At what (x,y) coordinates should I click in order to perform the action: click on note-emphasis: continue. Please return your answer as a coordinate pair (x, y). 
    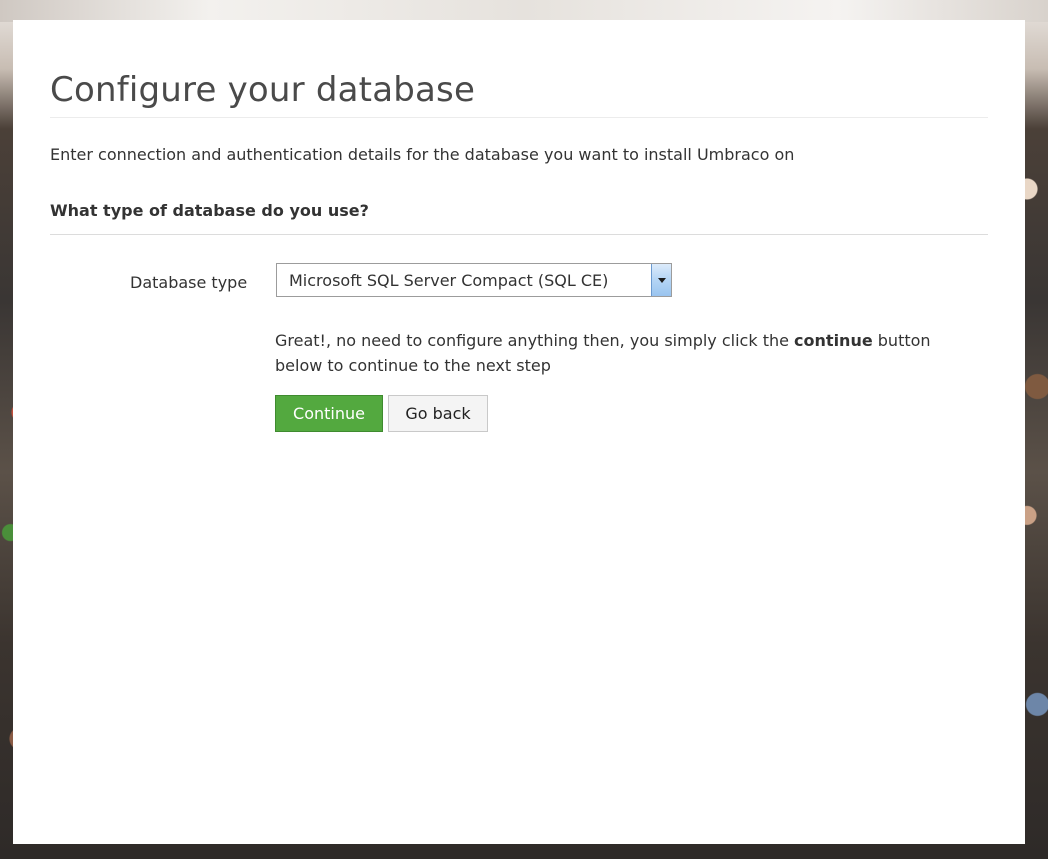
    Looking at the image, I should click on (833, 340).